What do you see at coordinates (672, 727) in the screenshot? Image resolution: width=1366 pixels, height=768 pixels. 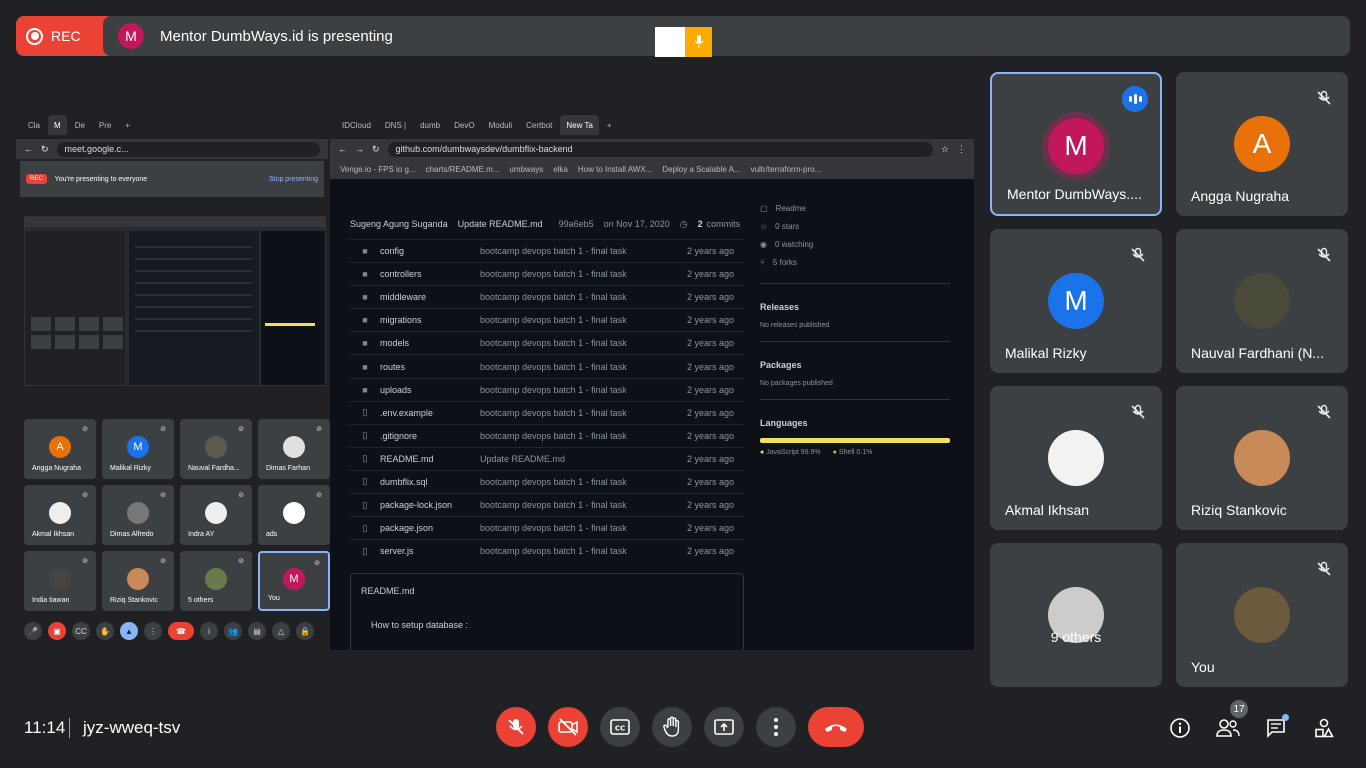 I see `raise-hand-button` at bounding box center [672, 727].